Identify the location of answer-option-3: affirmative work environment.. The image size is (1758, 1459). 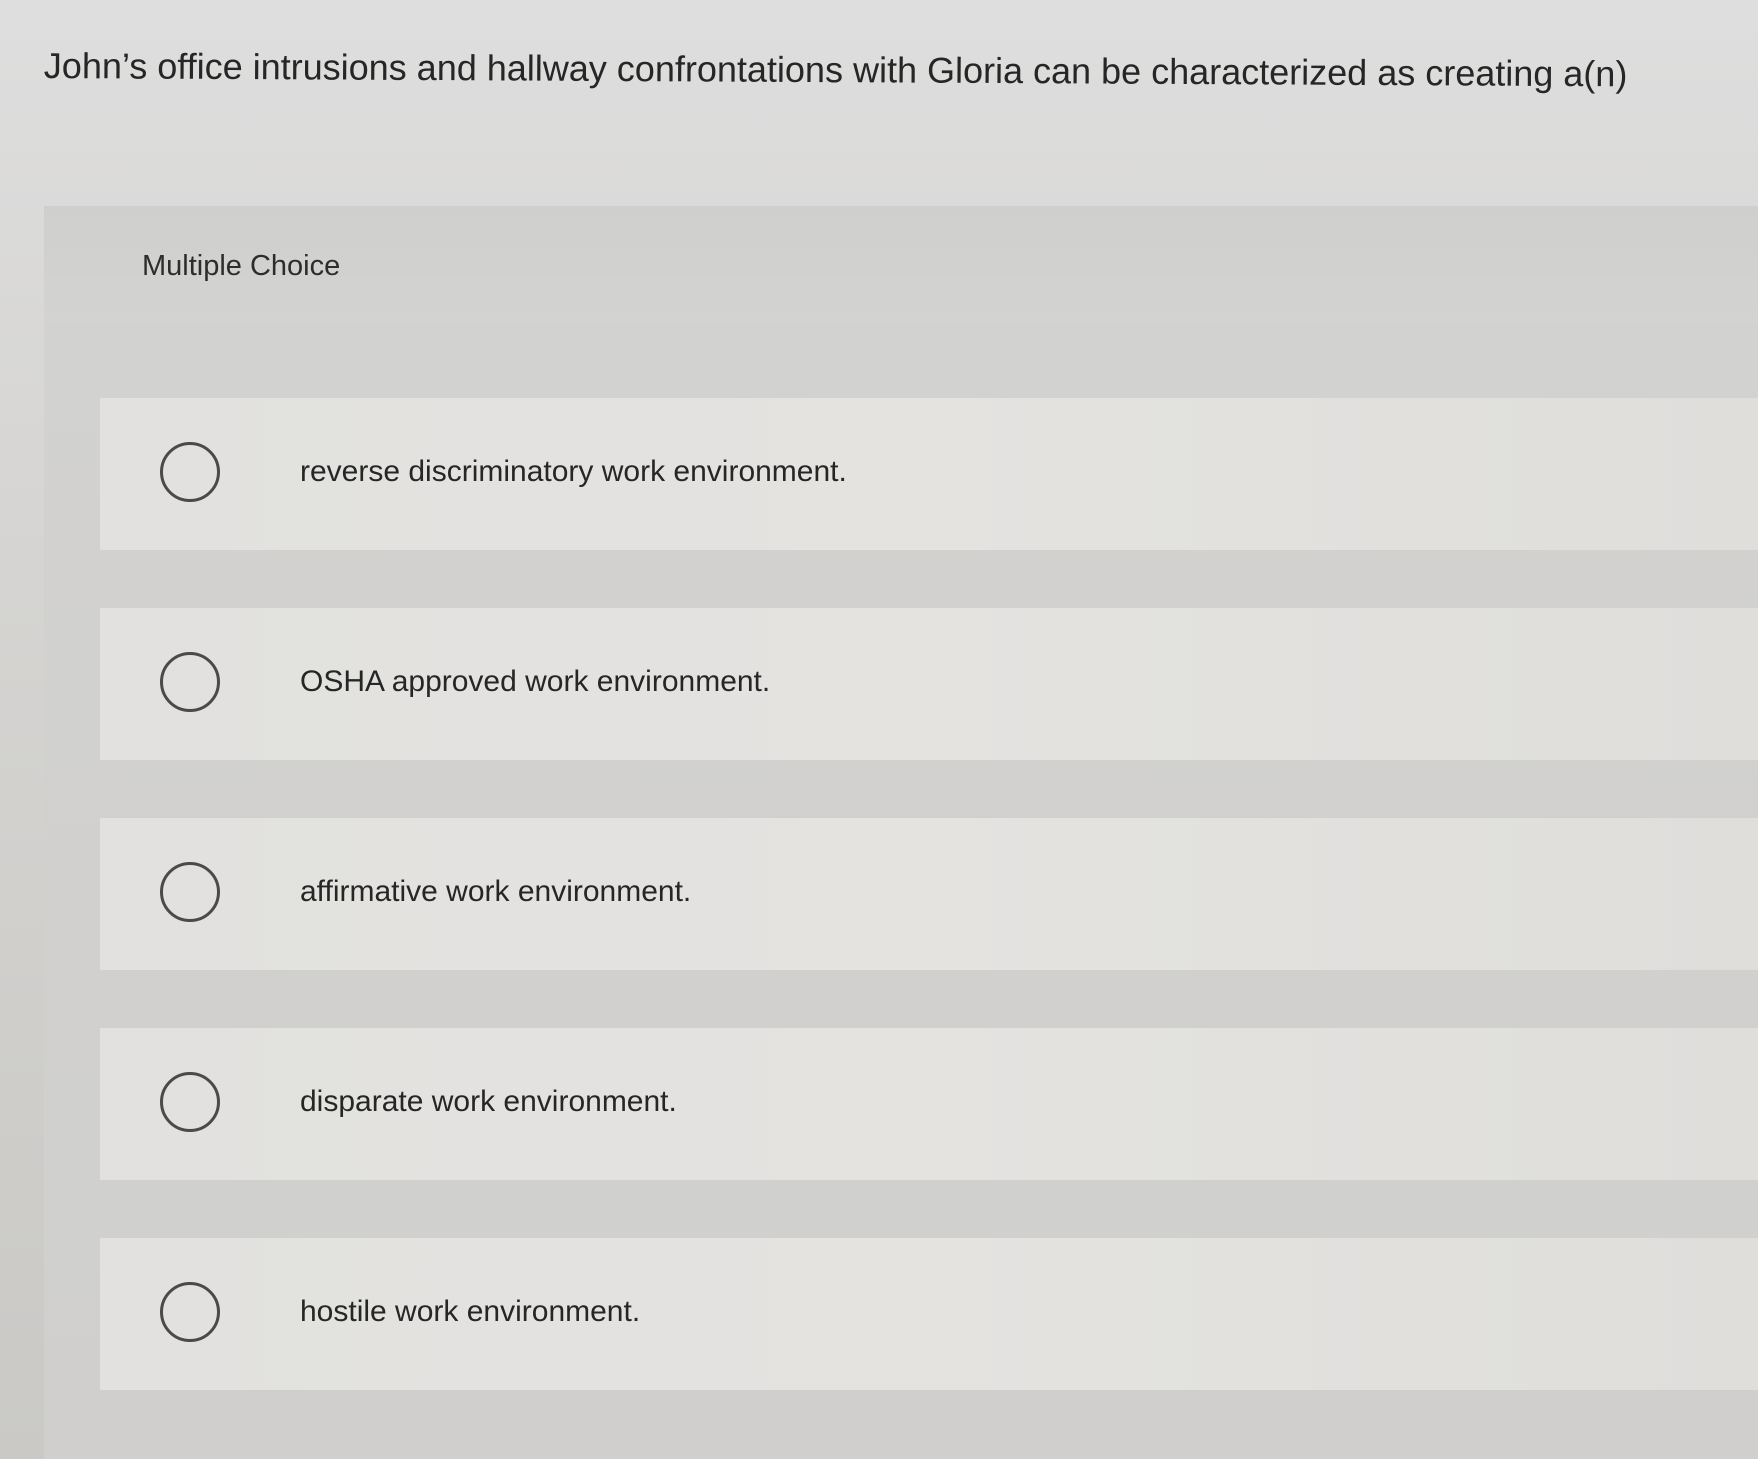
(929, 894).